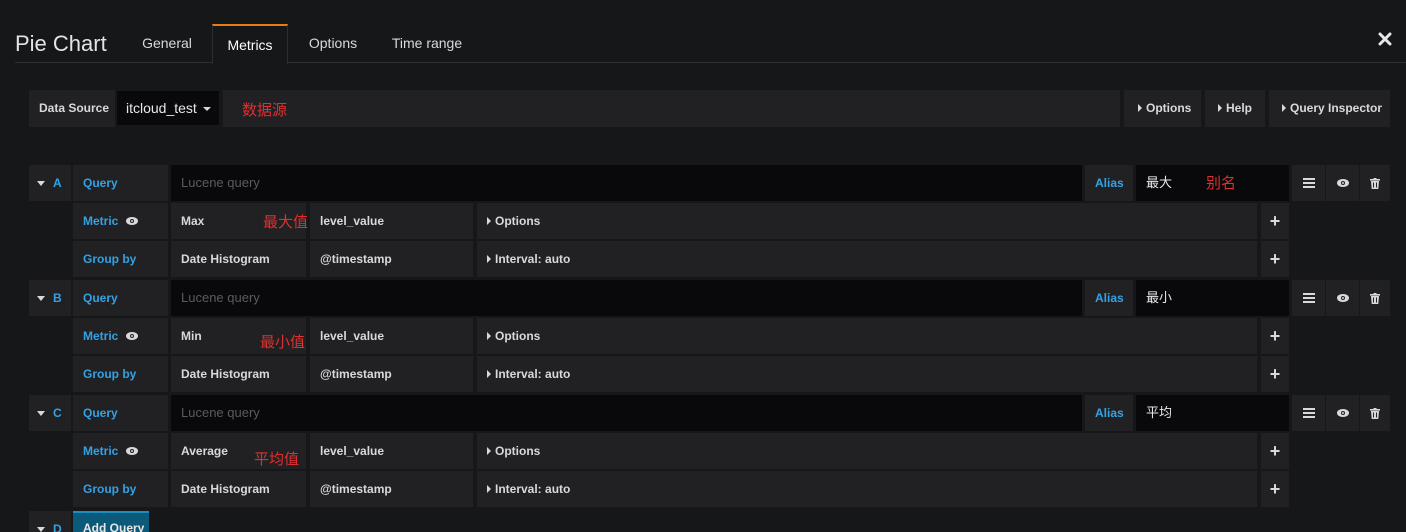 Image resolution: width=1406 pixels, height=532 pixels. I want to click on datasource-options-label: Options, so click(1169, 108).